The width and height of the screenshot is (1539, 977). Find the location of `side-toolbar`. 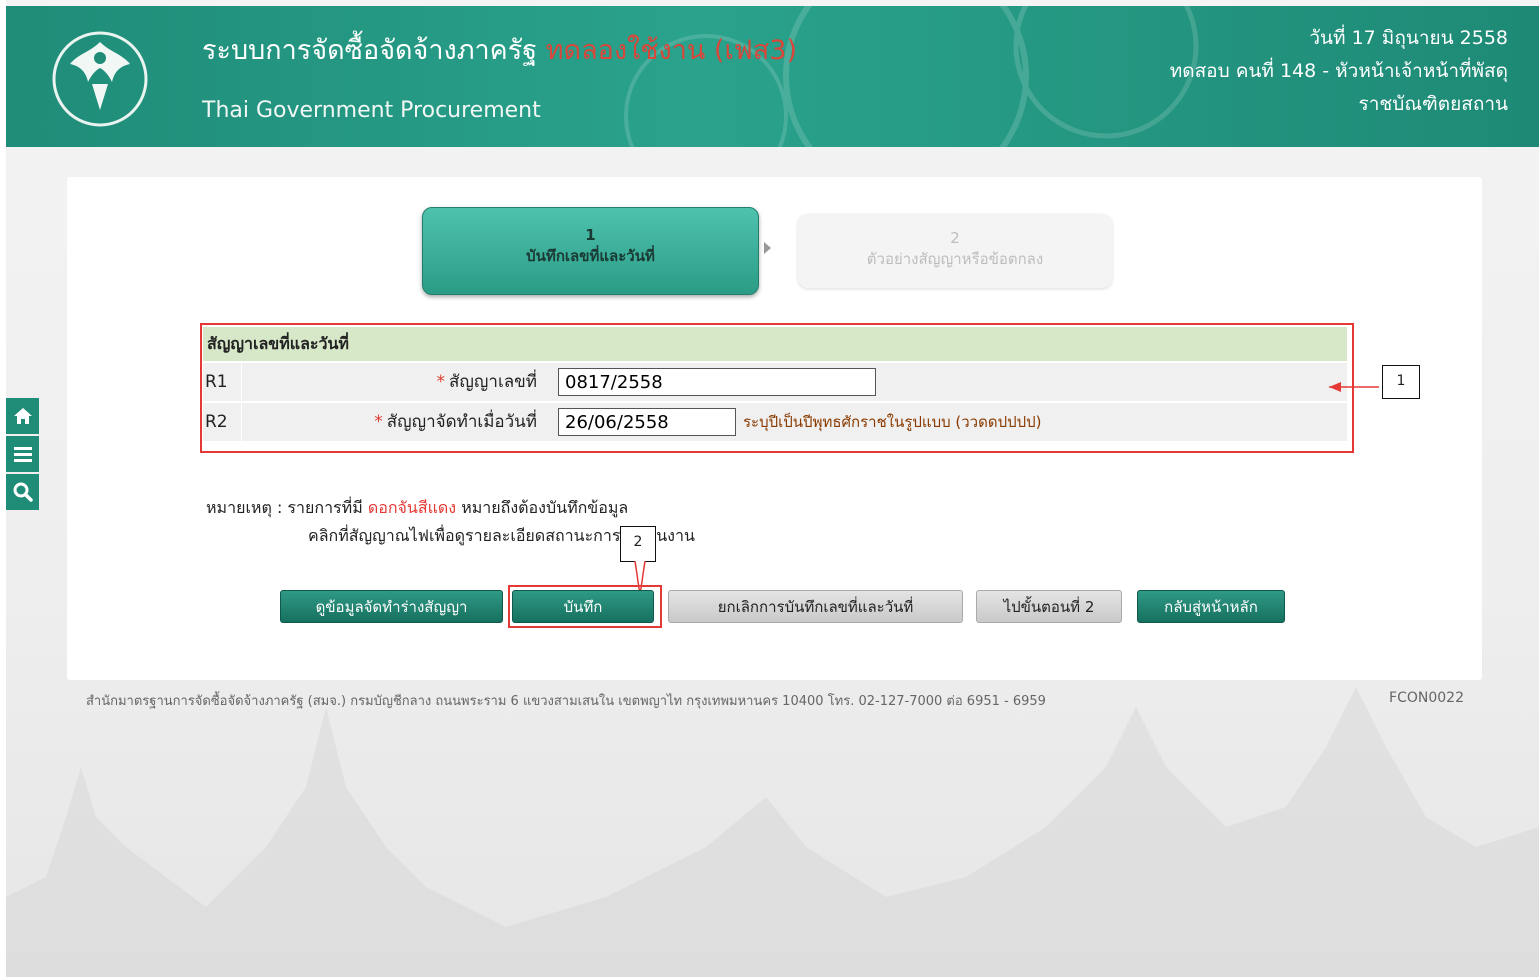

side-toolbar is located at coordinates (22, 455).